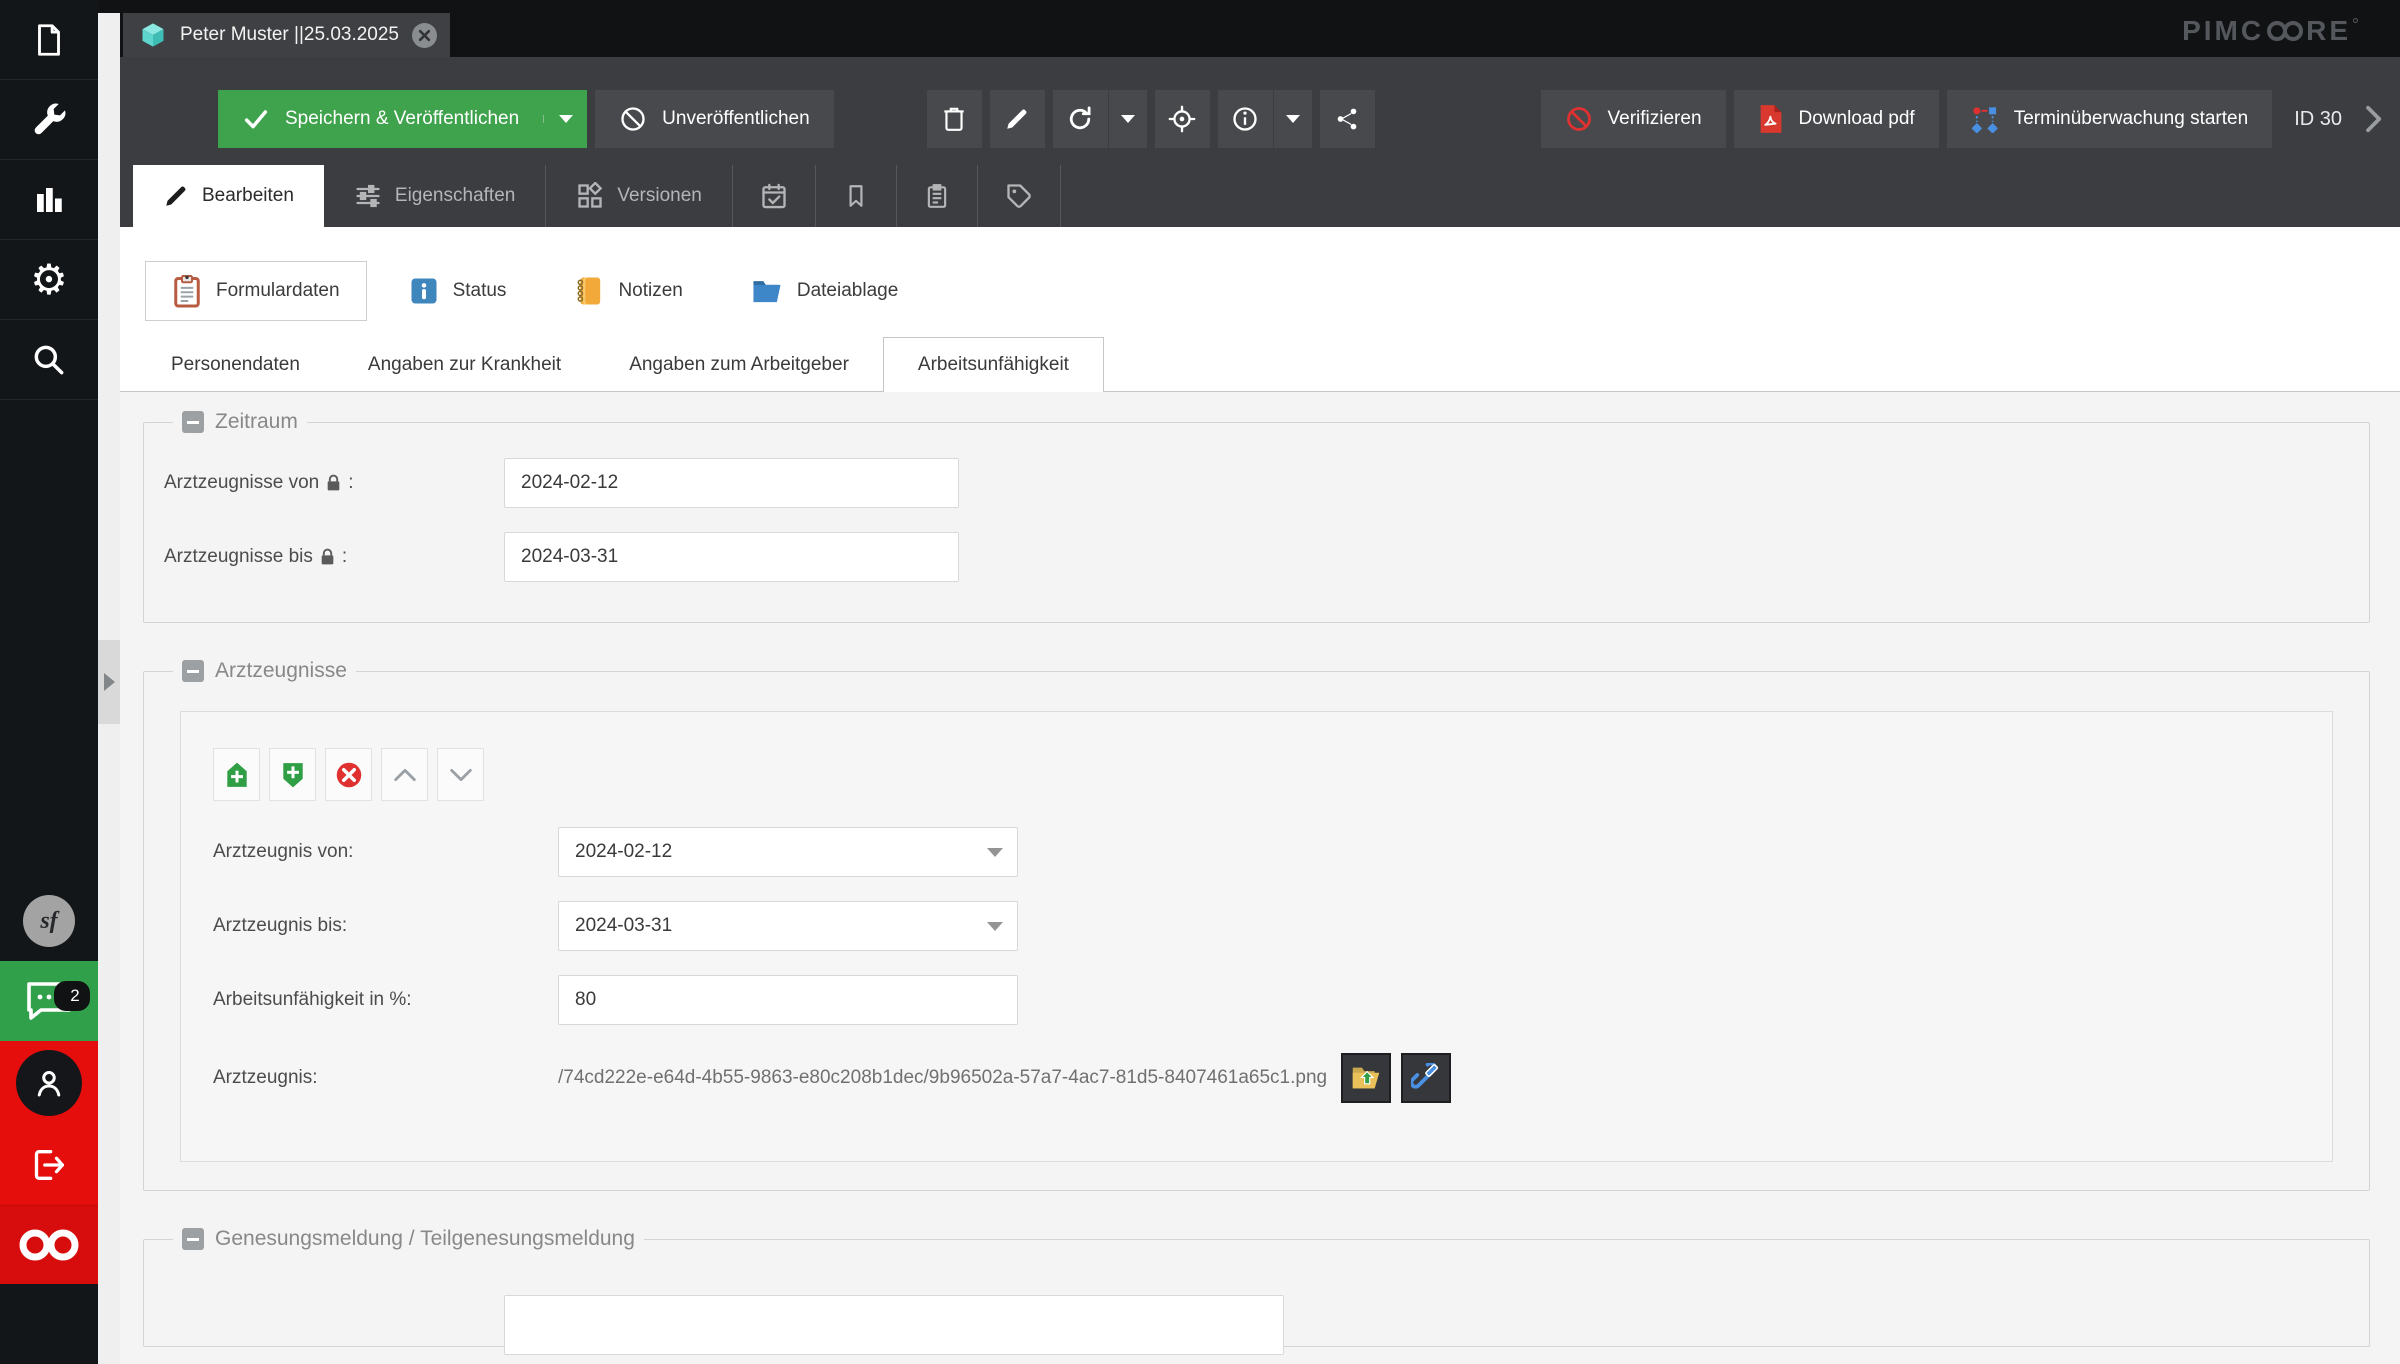 The image size is (2400, 1364). I want to click on tab-angaben-arbeitgeber: Angaben zum Arbeitgeber, so click(739, 364).